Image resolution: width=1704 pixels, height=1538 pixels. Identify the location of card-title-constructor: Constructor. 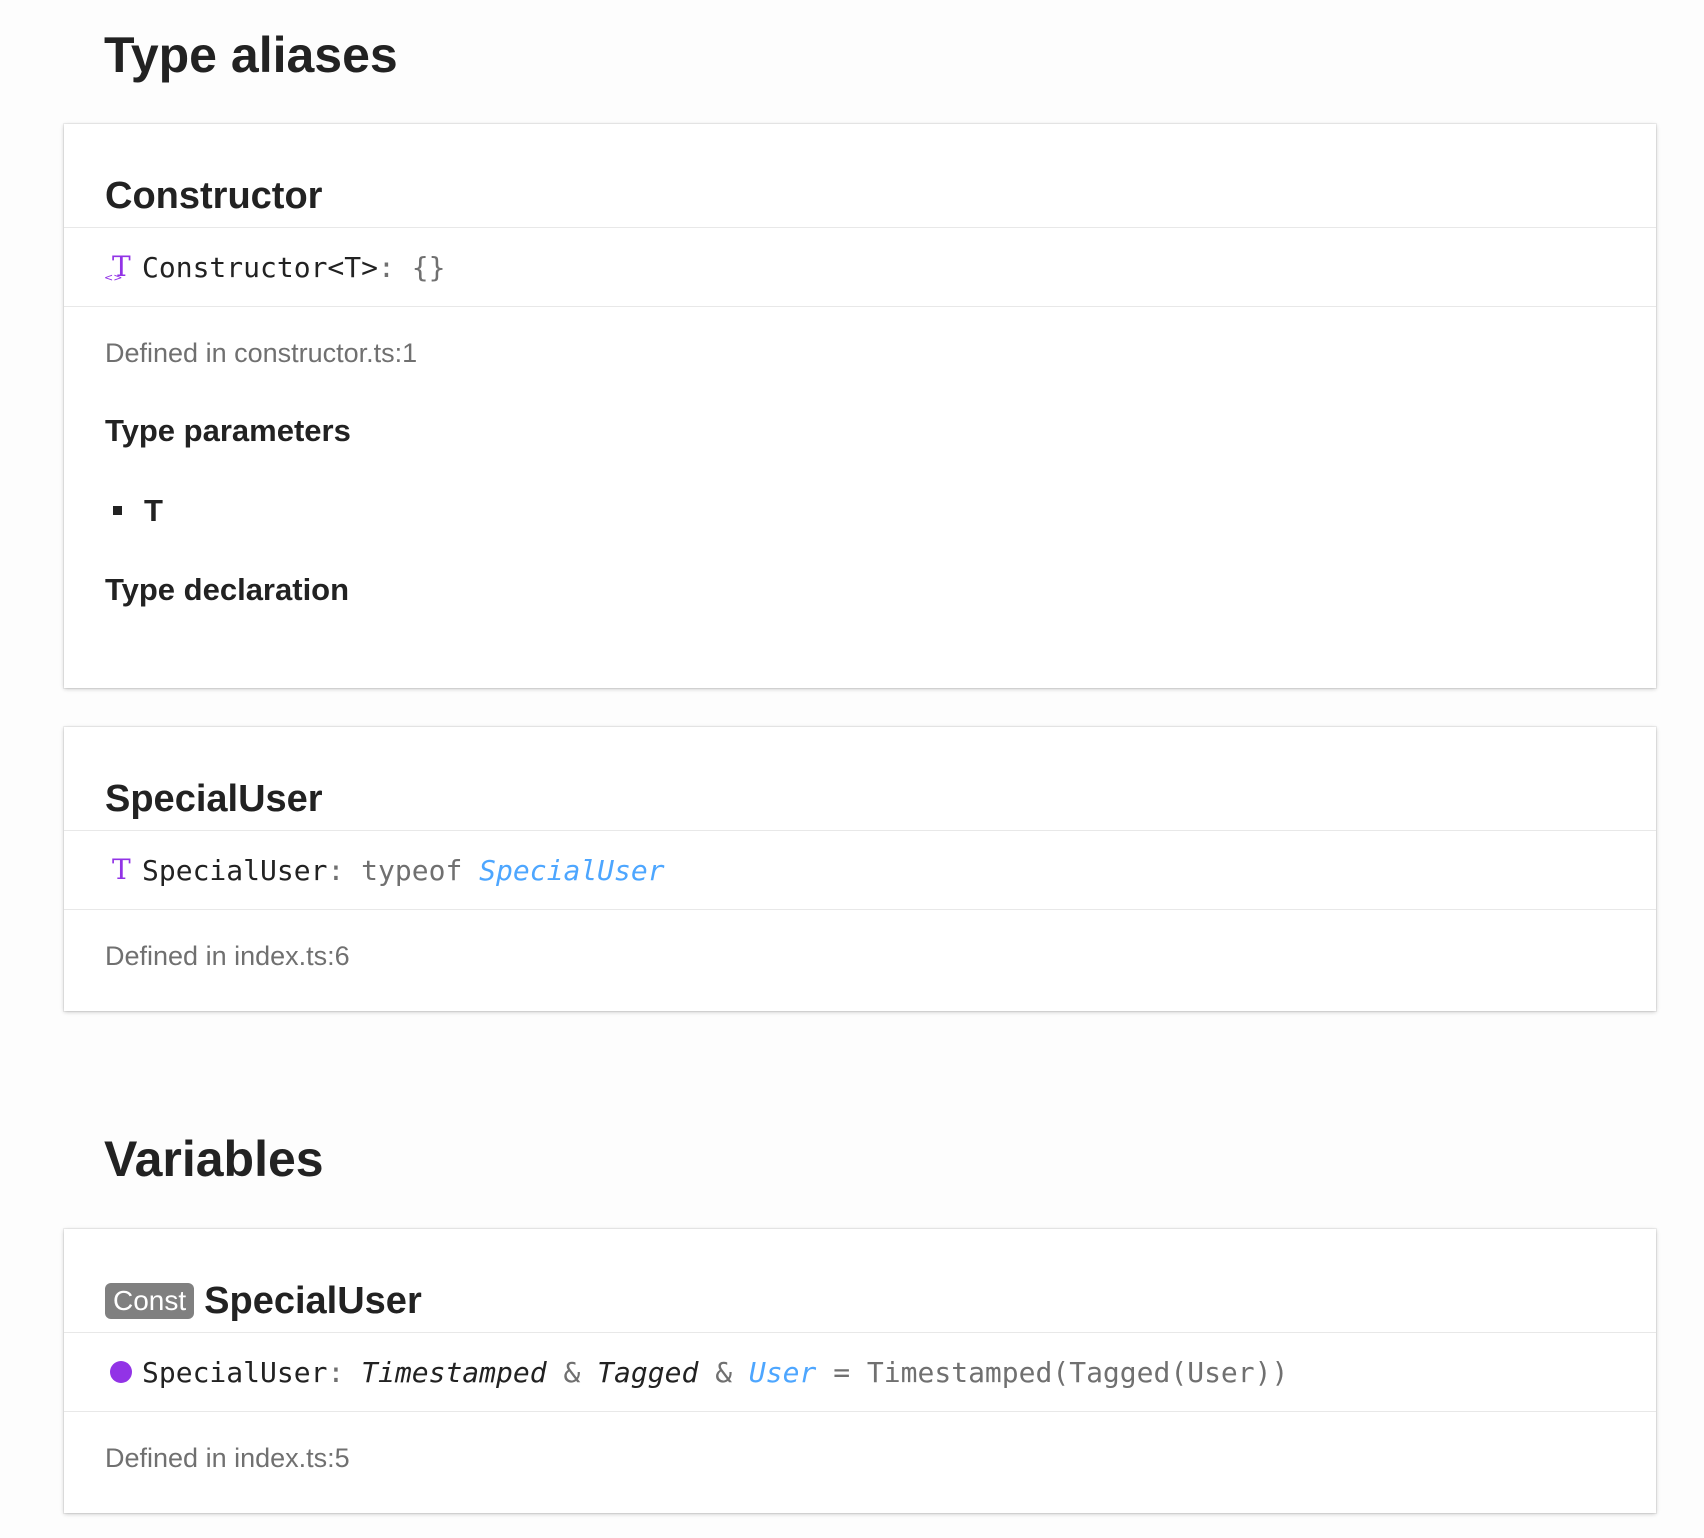
(860, 175).